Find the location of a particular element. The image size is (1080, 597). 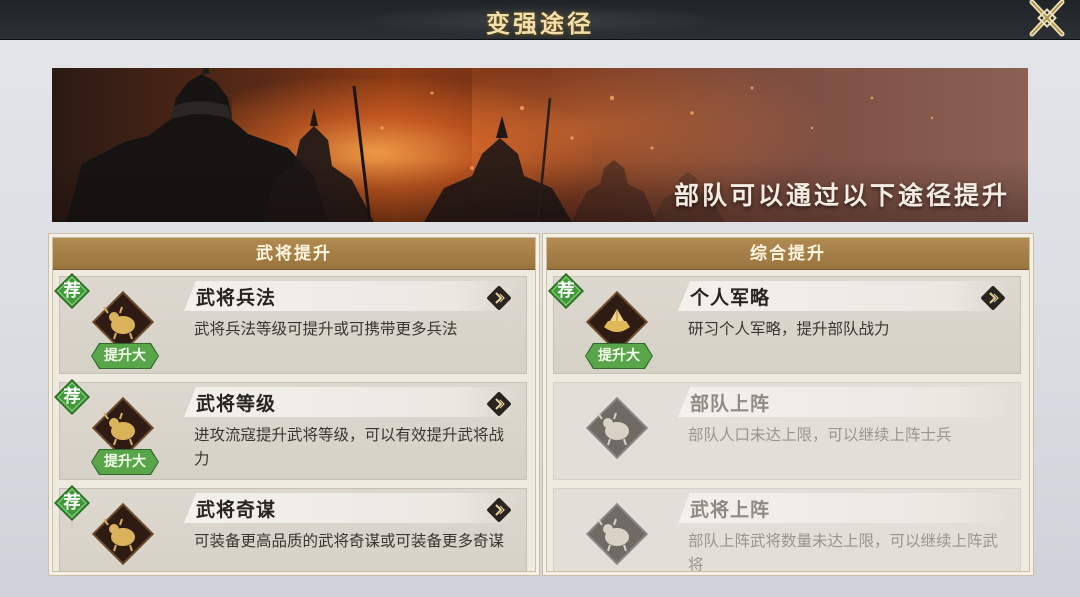

card-general-deploy: 武将上阵 部队上阵武将数量未达上限，可以继续上阵武将 is located at coordinates (787, 530).